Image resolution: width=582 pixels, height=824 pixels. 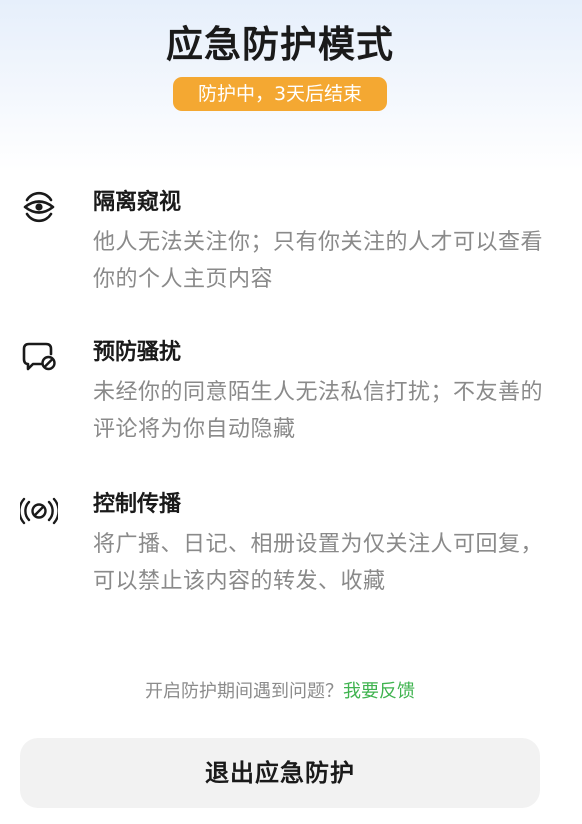 I want to click on message-block-icon, so click(x=39, y=357).